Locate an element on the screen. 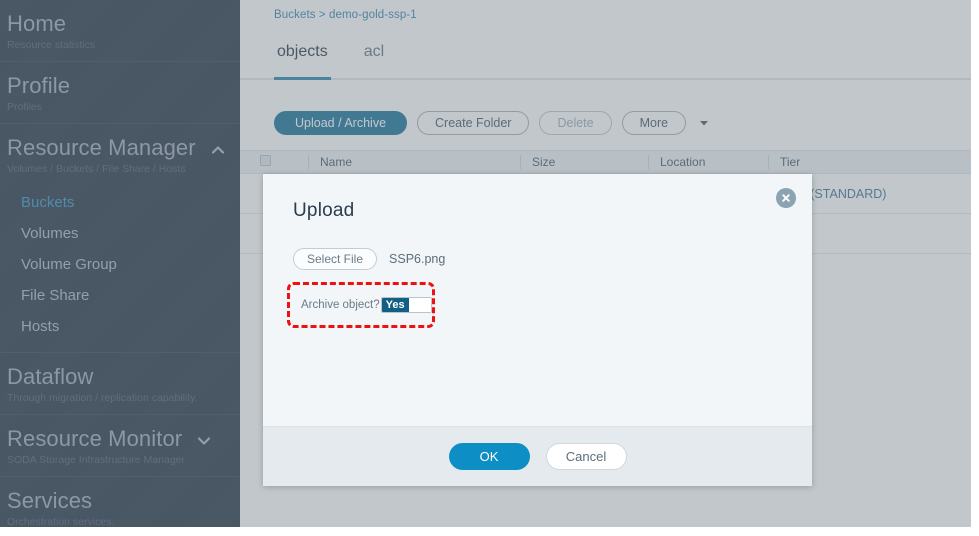 The height and width of the screenshot is (536, 979). sidebar-item-resource-monitor-subtitle: SODA Storage Infrastructure Manager is located at coordinates (96, 460).